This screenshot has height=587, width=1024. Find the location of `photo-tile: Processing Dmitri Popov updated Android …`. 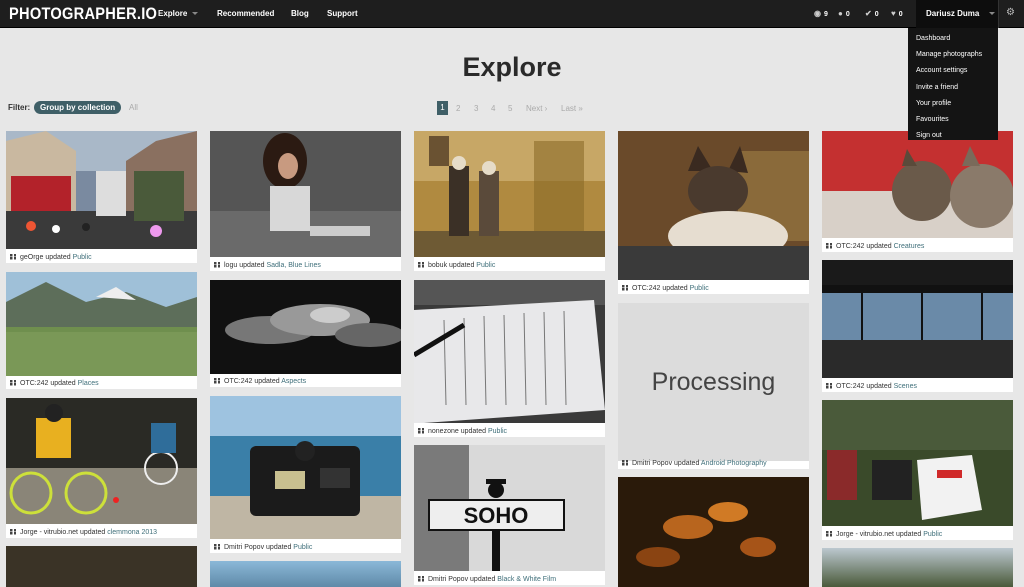

photo-tile: Processing Dmitri Popov updated Android … is located at coordinates (713, 386).